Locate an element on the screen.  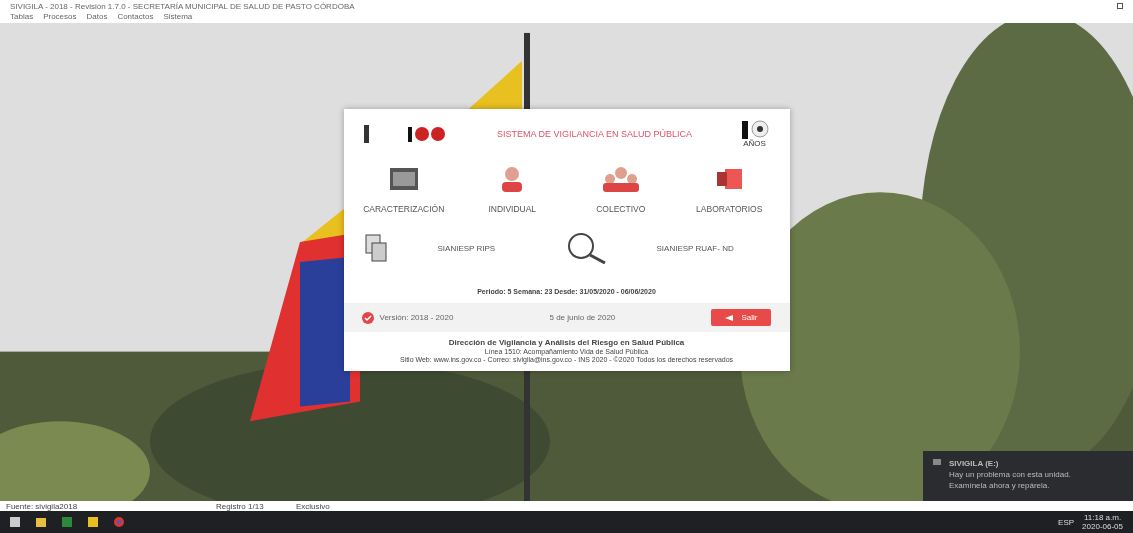
exit-arrow-icon is located at coordinates (729, 317).